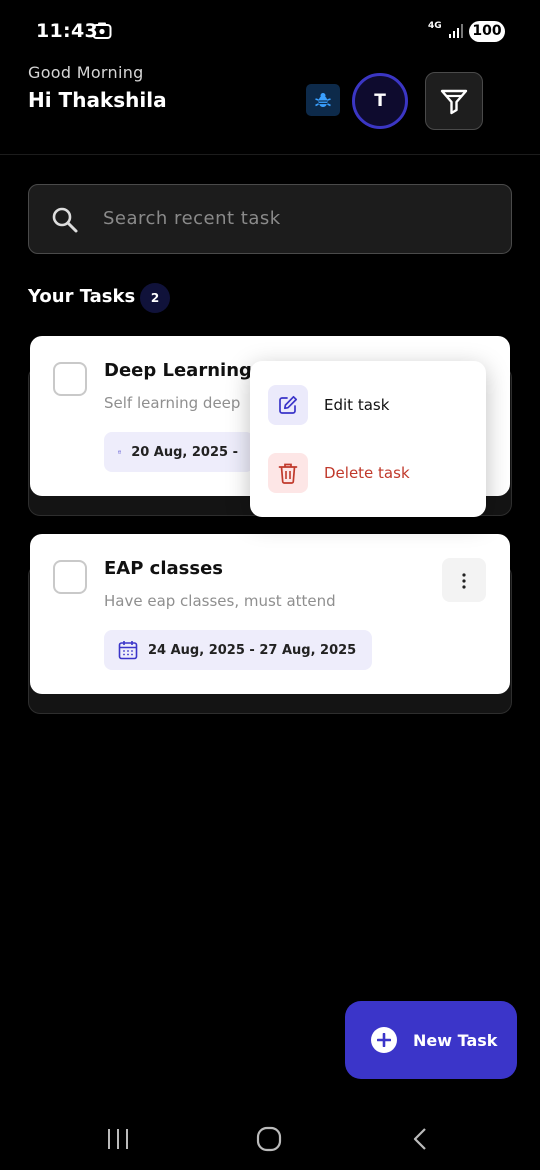  Describe the element at coordinates (384, 1040) in the screenshot. I see `plus-icon` at that location.